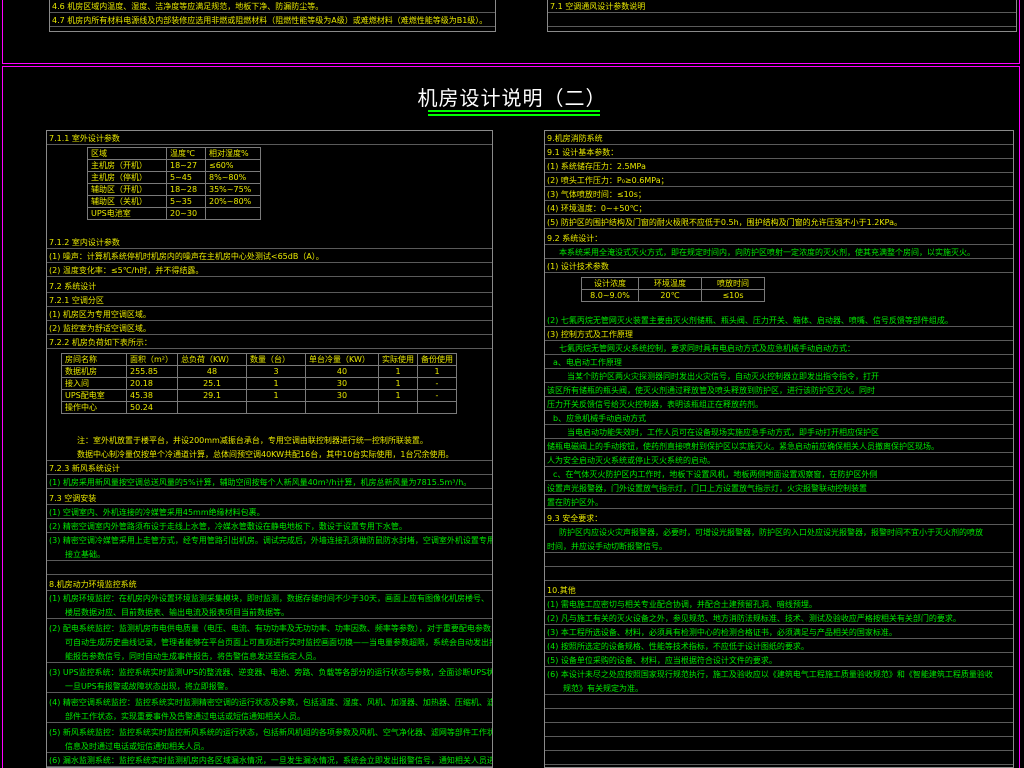 This screenshot has height=768, width=1024. What do you see at coordinates (779, 153) in the screenshot?
I see `section-9-1: 9.1 设计基本参数：` at bounding box center [779, 153].